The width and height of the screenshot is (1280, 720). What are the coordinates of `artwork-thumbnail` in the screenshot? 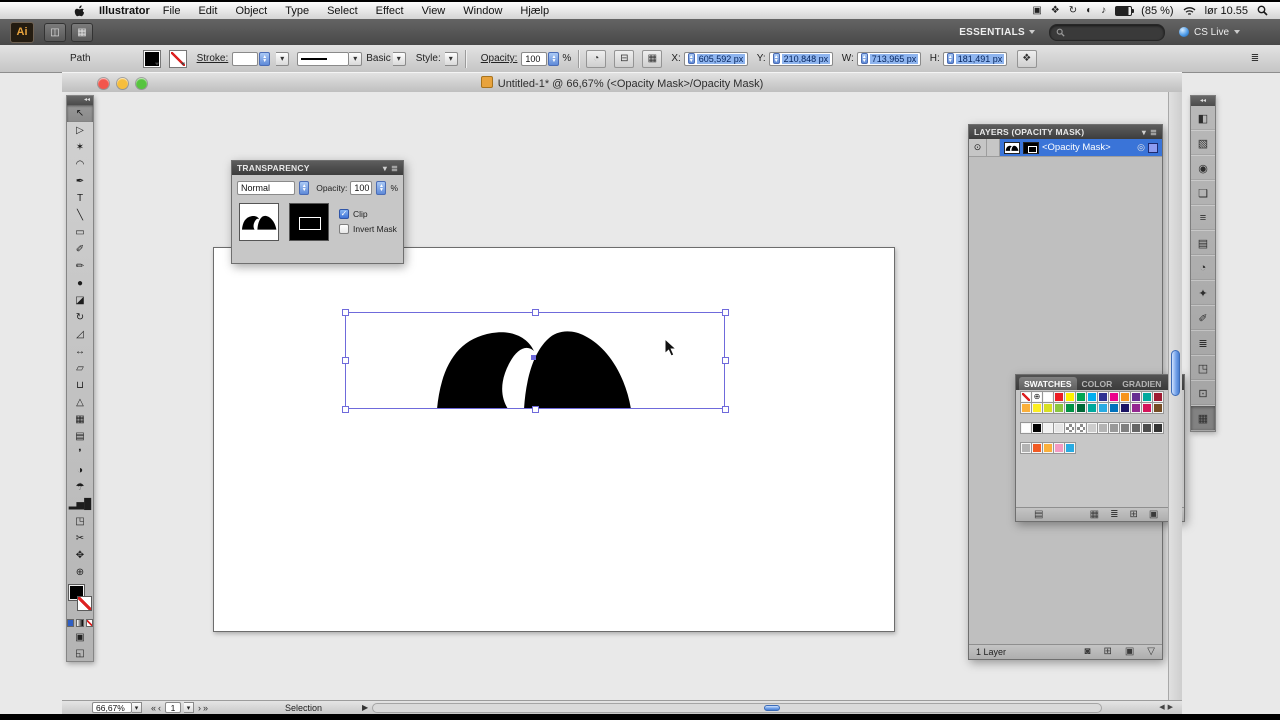 It's located at (259, 222).